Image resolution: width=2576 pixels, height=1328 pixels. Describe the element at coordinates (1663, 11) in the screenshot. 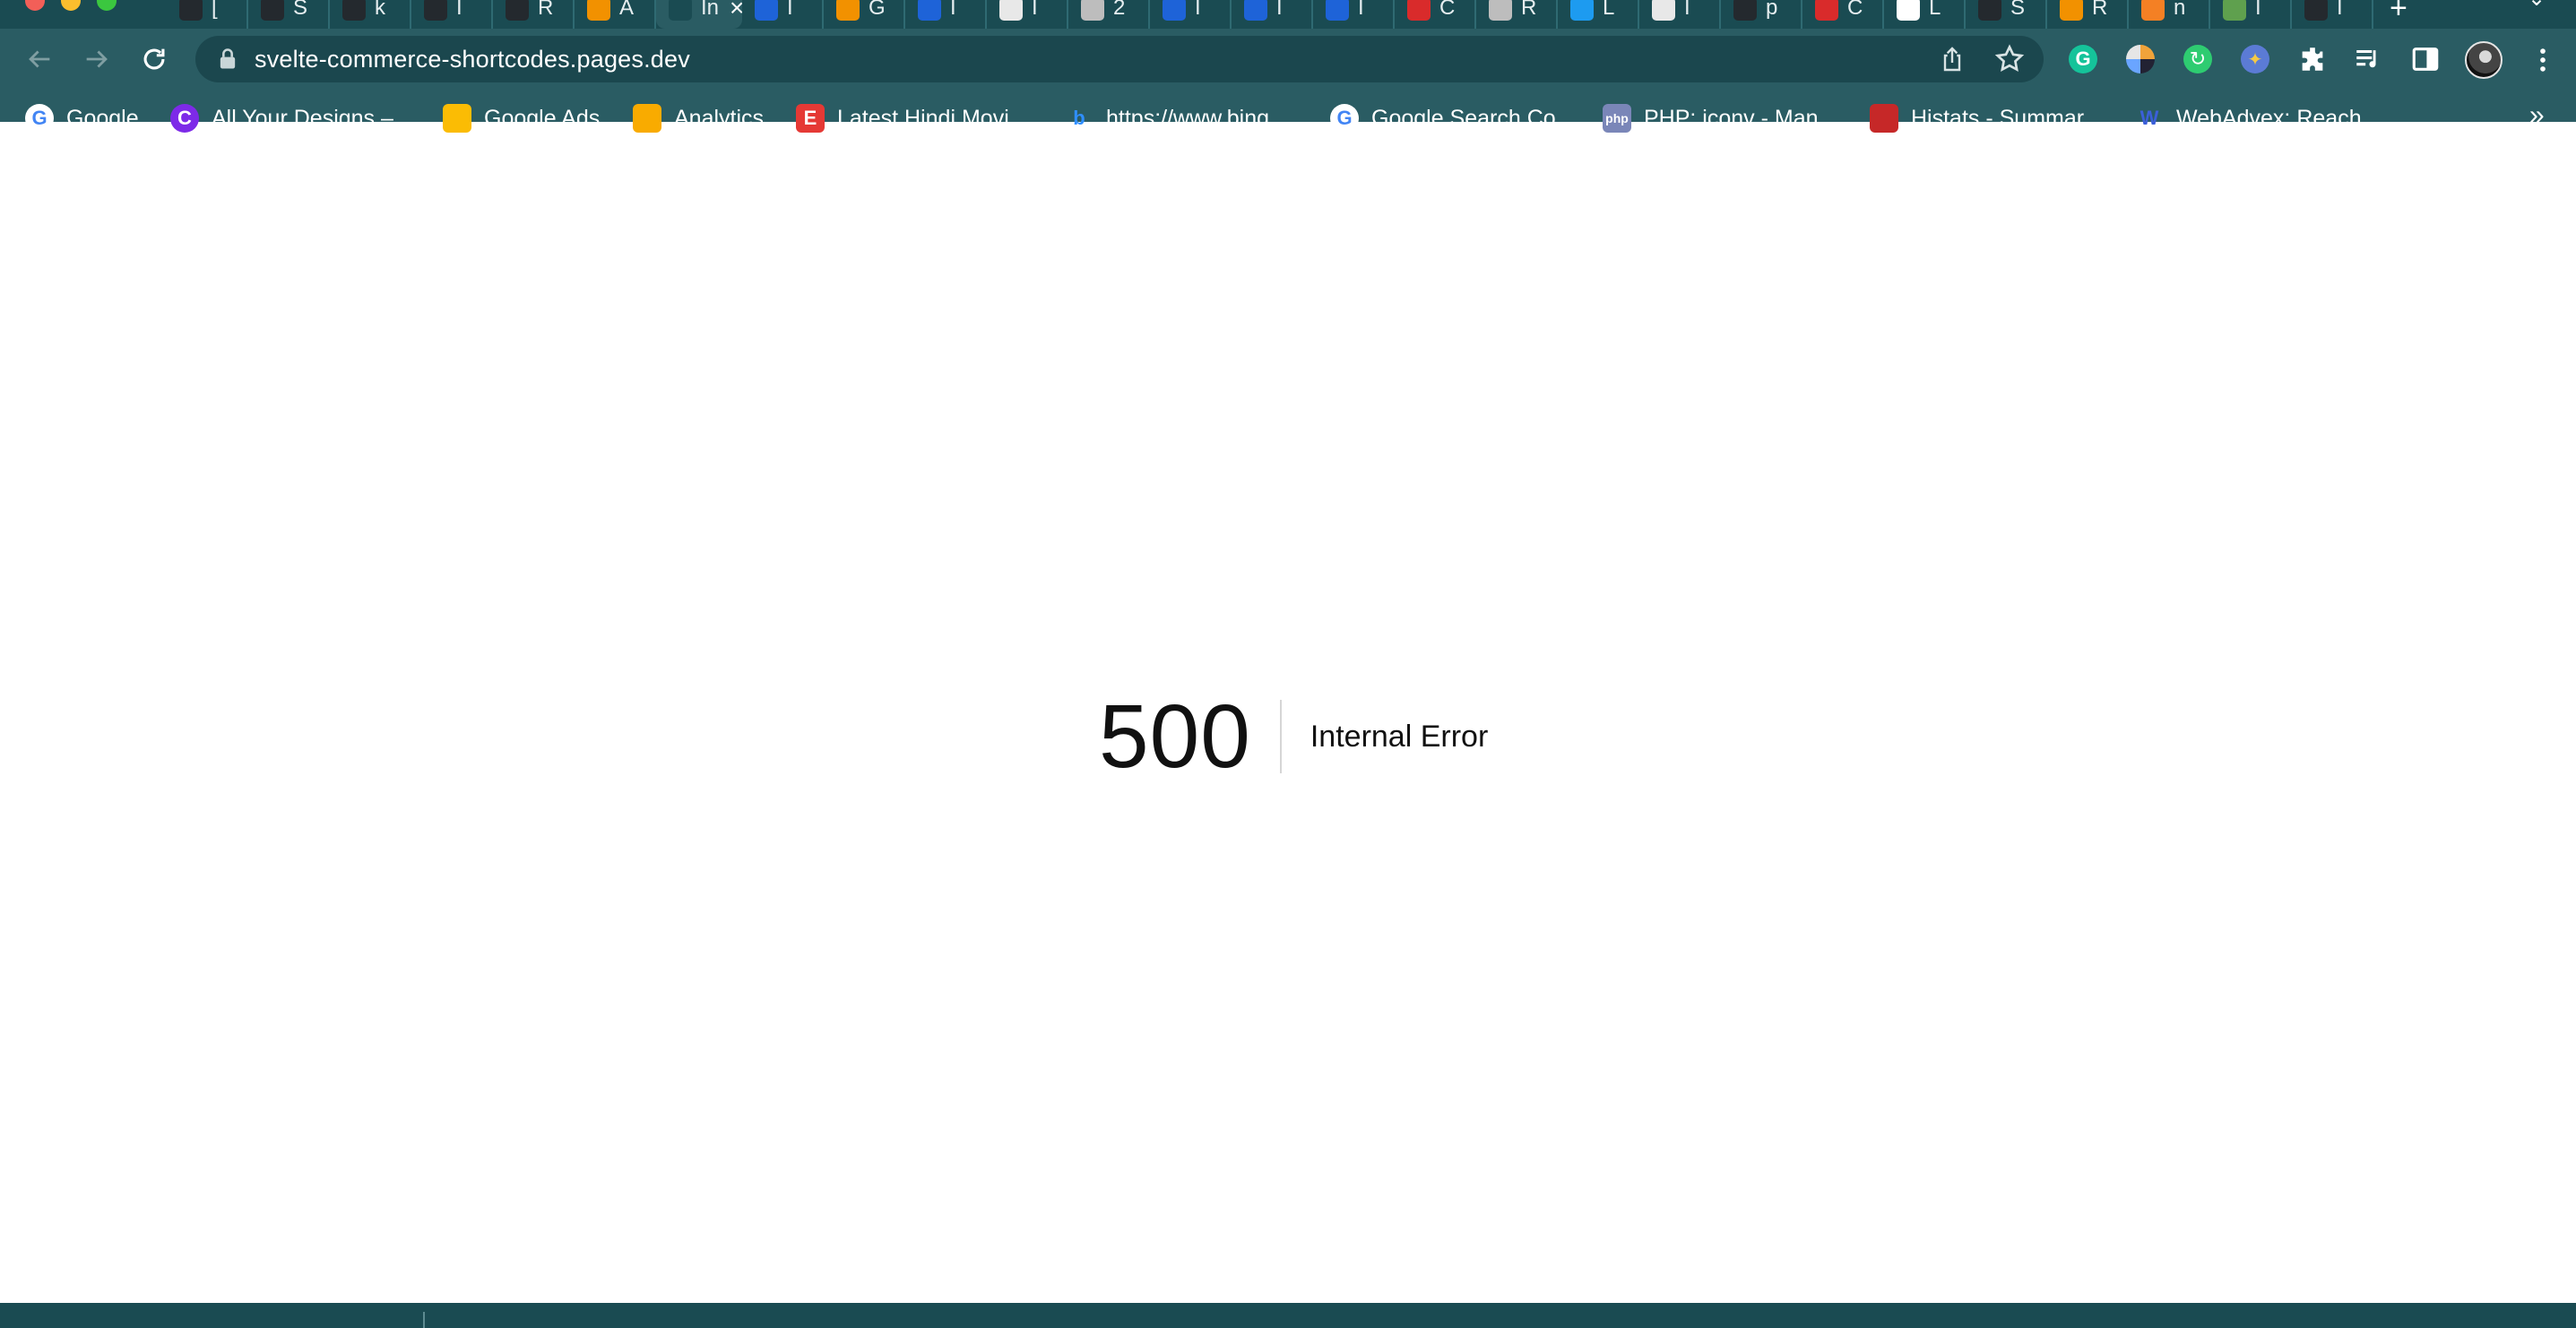

I see `cloud-icon` at that location.